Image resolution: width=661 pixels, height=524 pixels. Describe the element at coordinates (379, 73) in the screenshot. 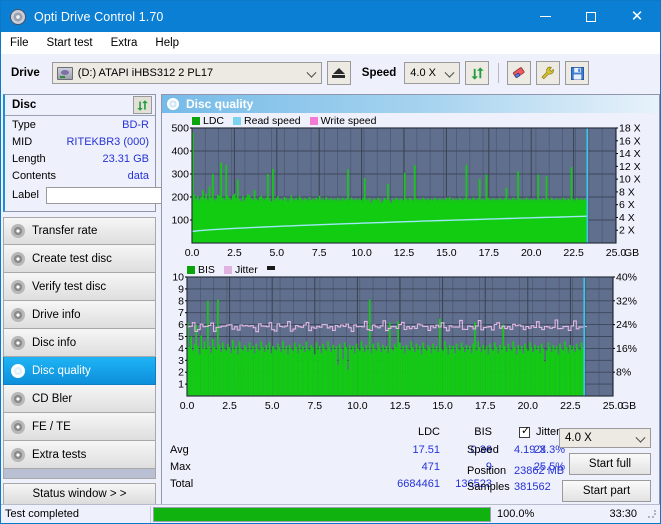

I see `speed-label: Speed` at that location.